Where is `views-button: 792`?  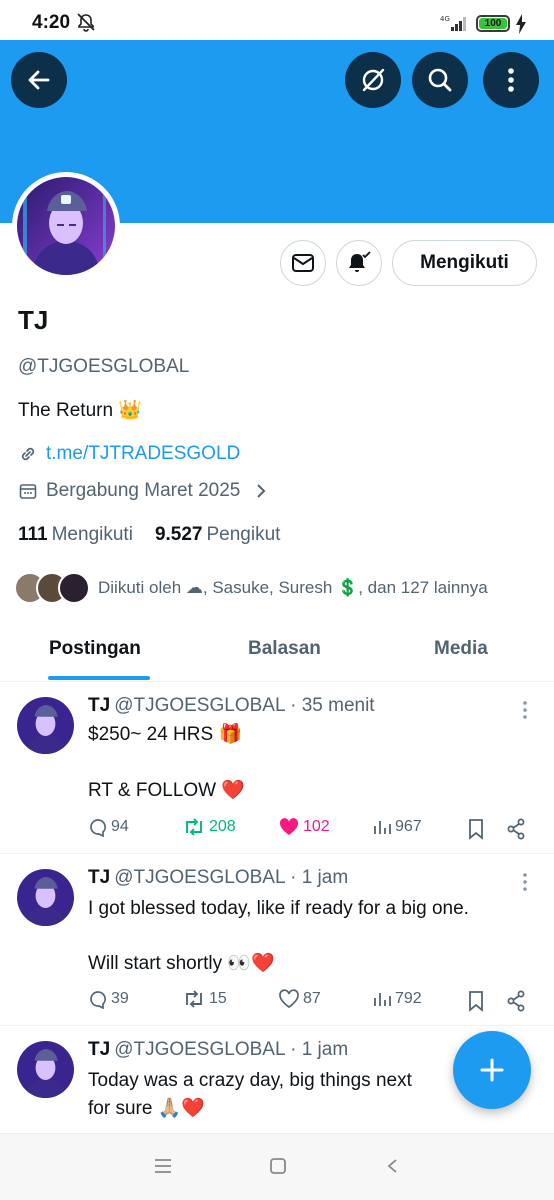
views-button: 792 is located at coordinates (397, 999).